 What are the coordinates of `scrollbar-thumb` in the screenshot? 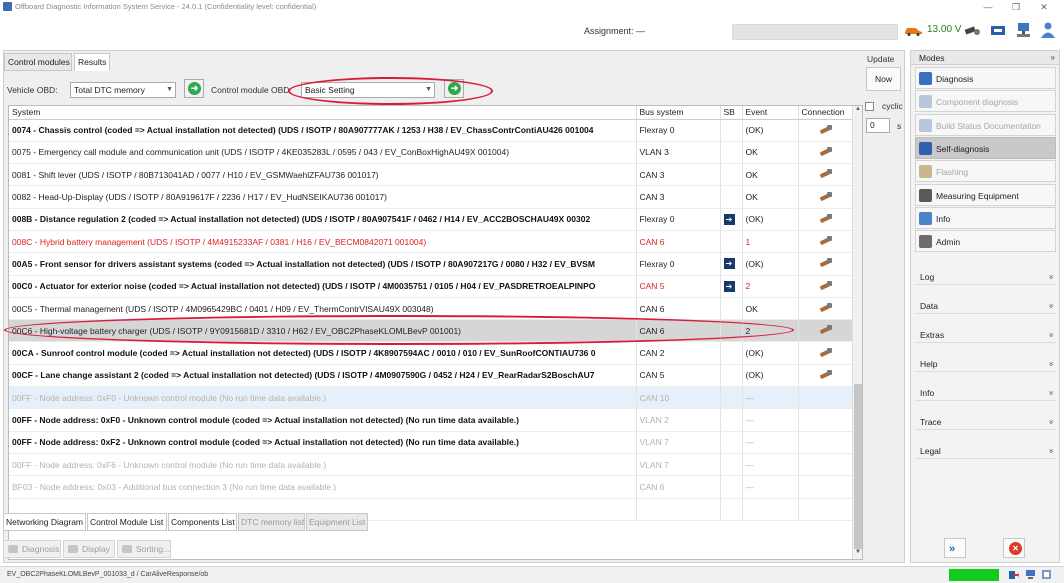 It's located at (858, 466).